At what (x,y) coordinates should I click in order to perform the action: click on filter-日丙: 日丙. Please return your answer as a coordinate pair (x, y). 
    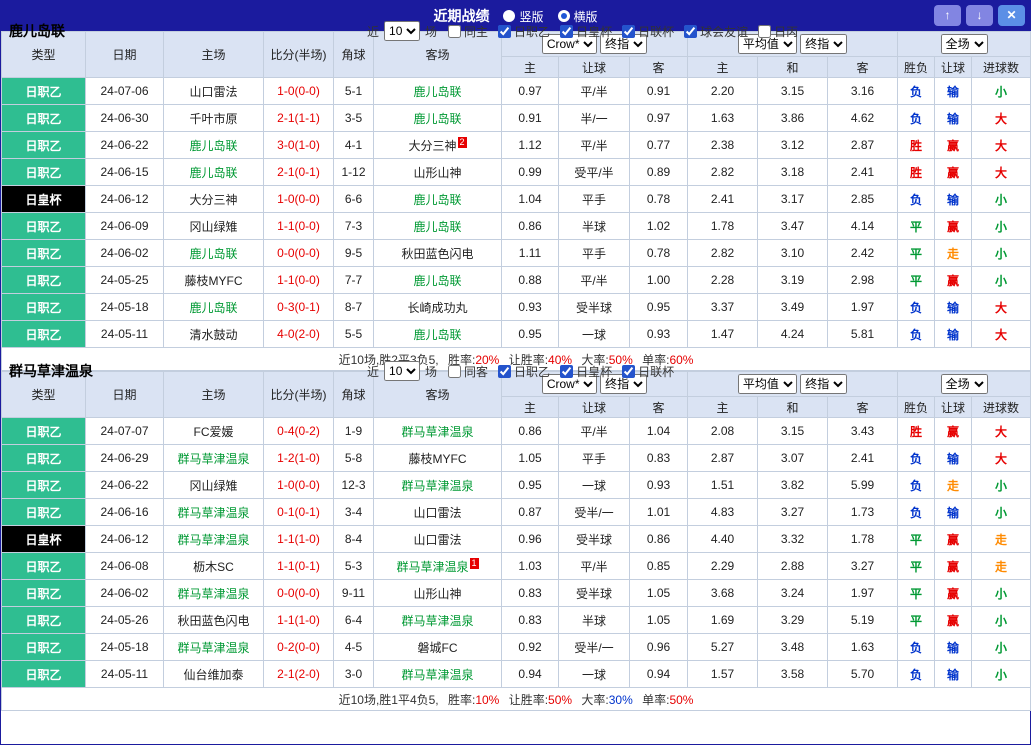
    Looking at the image, I should click on (778, 31).